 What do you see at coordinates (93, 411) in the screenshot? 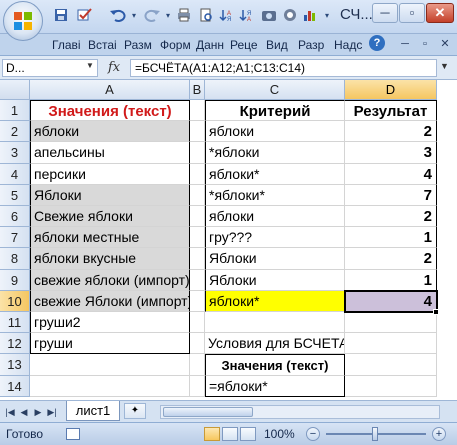
I see `sheet-tab-active: лист1` at bounding box center [93, 411].